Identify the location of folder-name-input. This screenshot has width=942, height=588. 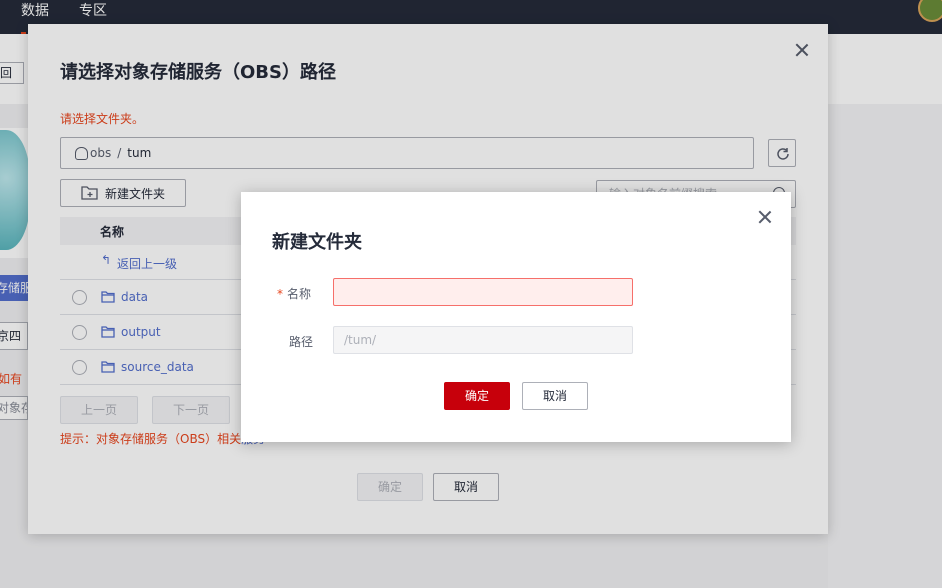
(483, 292).